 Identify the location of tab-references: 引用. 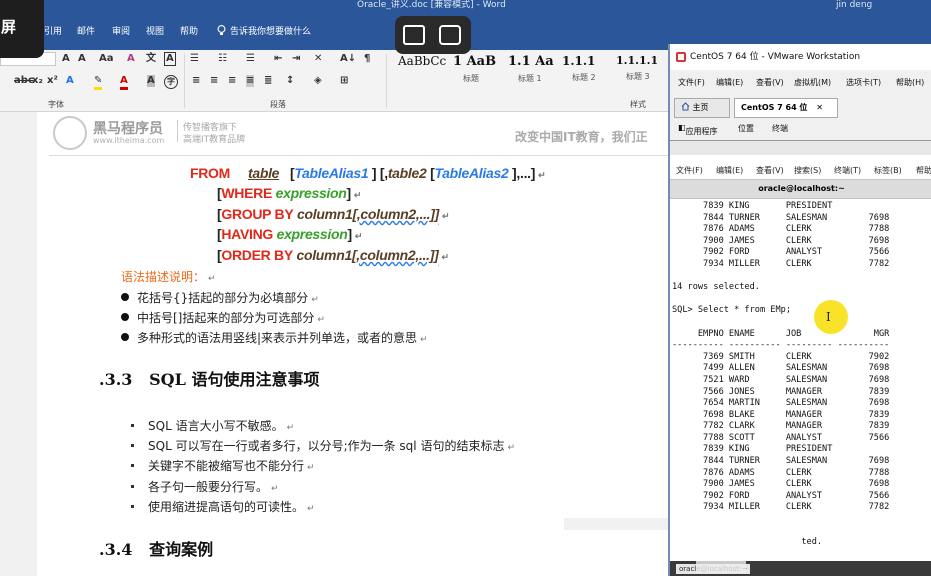
(53, 30).